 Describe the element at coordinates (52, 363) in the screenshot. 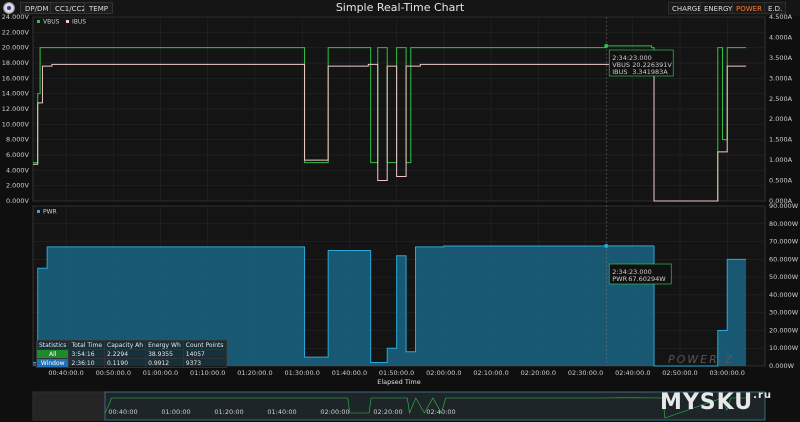

I see `stats-row-label: Window` at that location.